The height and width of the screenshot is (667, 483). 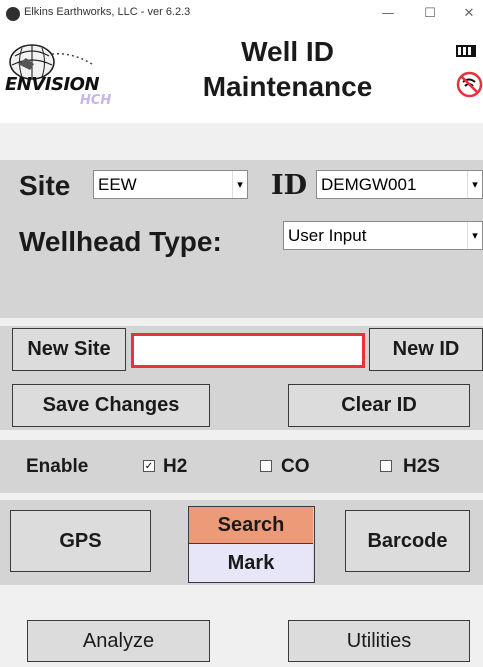 I want to click on new-site-input, so click(x=248, y=350).